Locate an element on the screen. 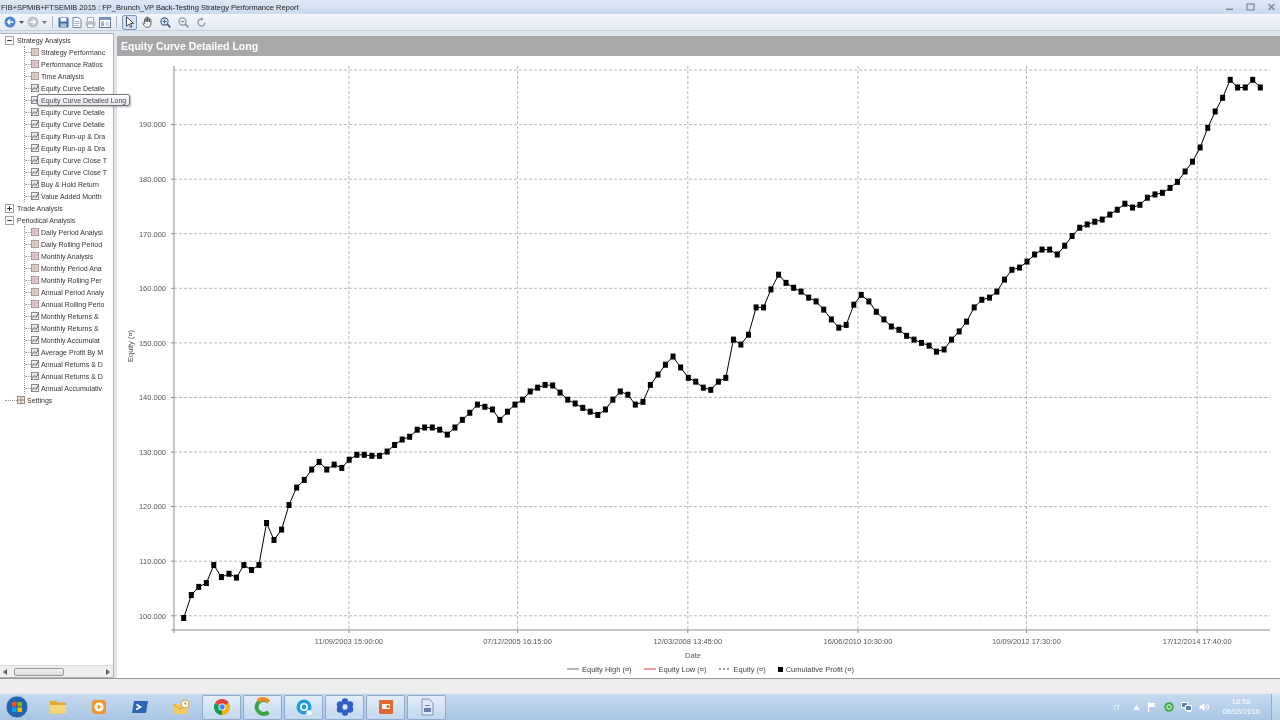 This screenshot has width=1280, height=720. document-icon is located at coordinates (77, 22).